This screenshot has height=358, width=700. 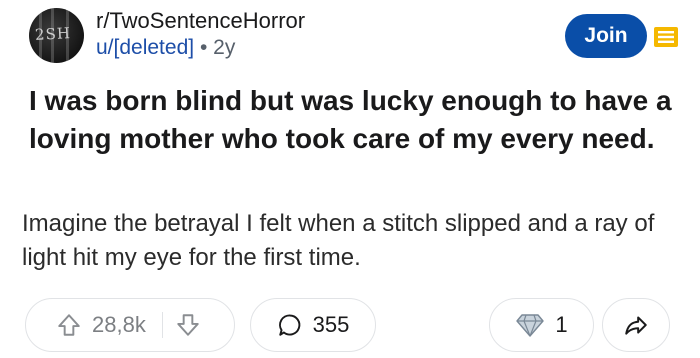 I want to click on comment-count: 355, so click(x=331, y=324).